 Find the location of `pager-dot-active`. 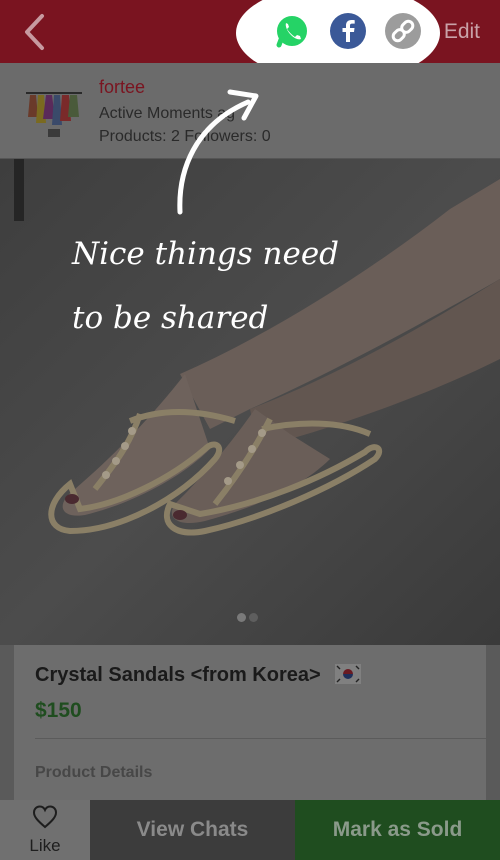

pager-dot-active is located at coordinates (241, 617).